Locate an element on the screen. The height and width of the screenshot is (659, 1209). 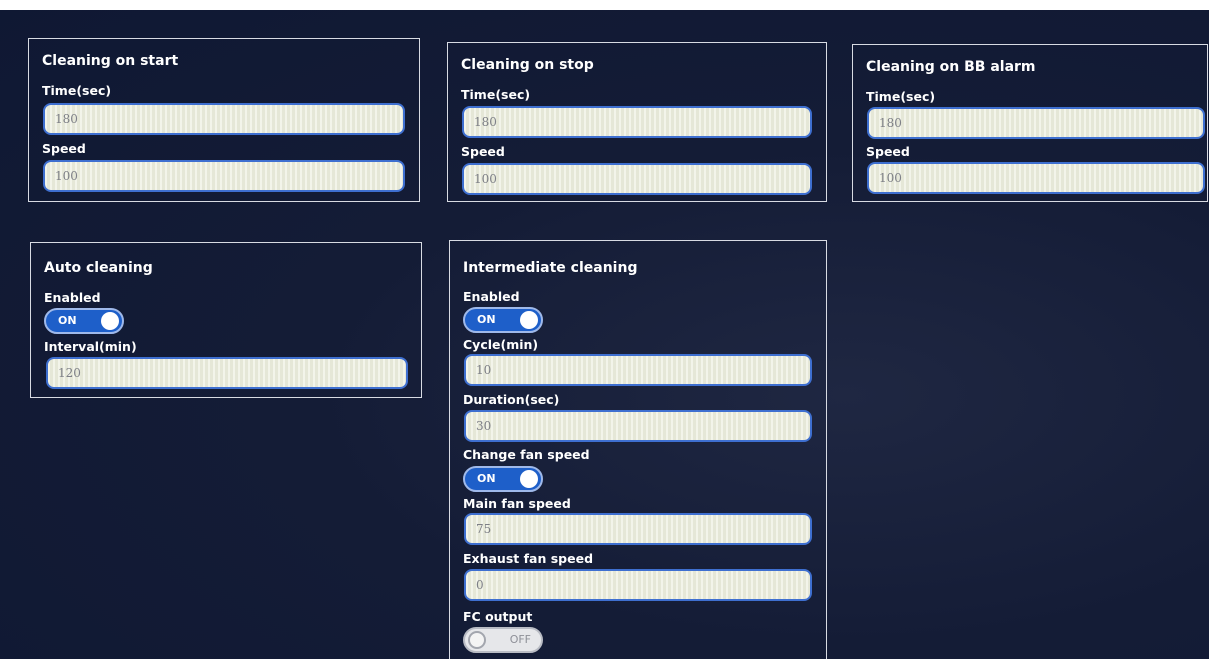
panel-title: Cleaning on BB alarm is located at coordinates (951, 67).